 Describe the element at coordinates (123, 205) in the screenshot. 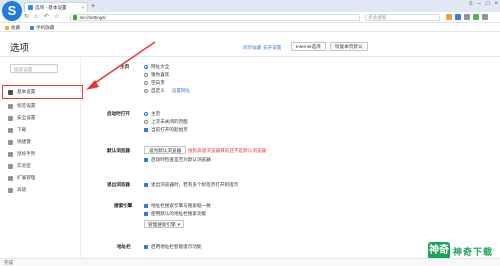

I see `search-engine-label: 搜索引擎` at that location.